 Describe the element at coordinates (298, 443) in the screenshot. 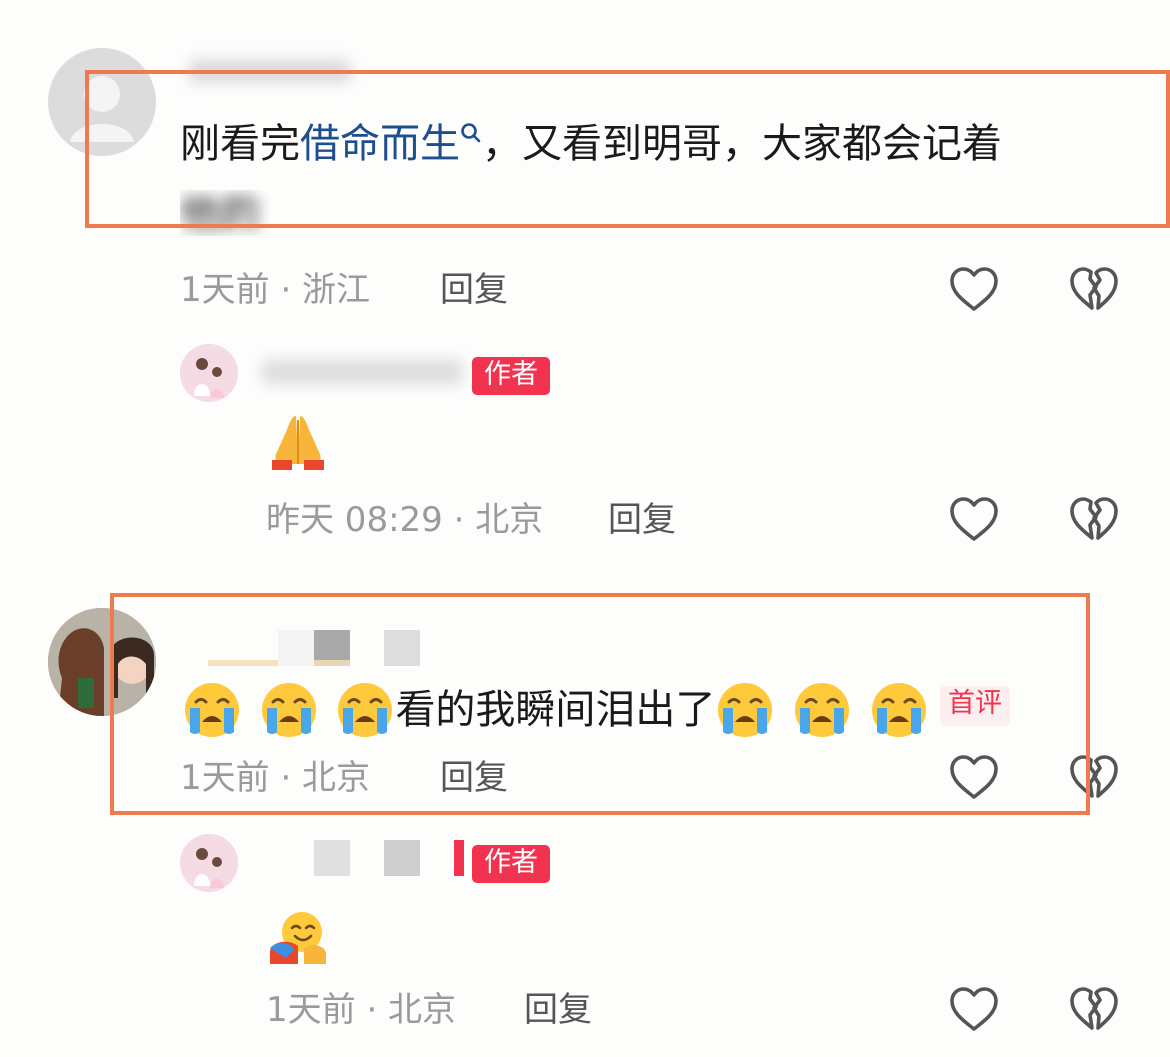

I see `folded-hands-emoji` at that location.